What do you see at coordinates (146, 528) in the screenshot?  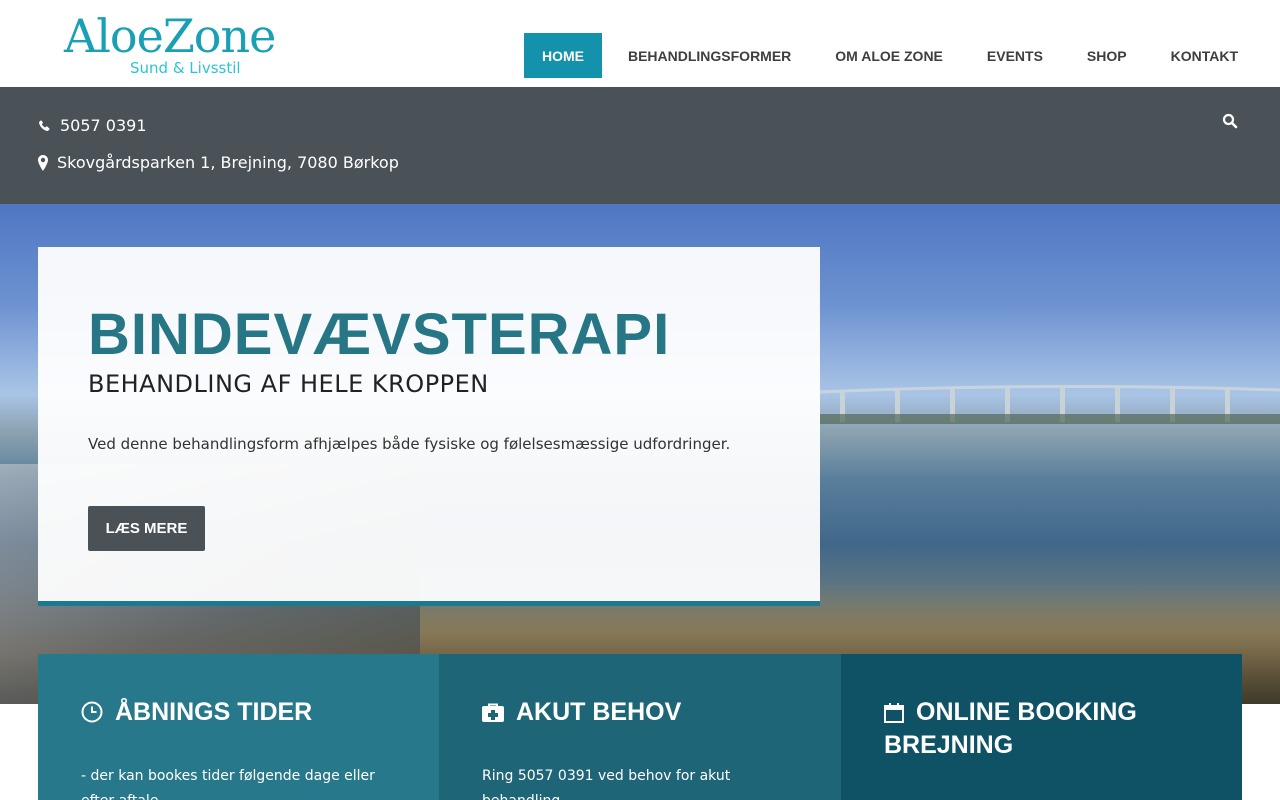 I see `read-more-button: LÆS MERE` at bounding box center [146, 528].